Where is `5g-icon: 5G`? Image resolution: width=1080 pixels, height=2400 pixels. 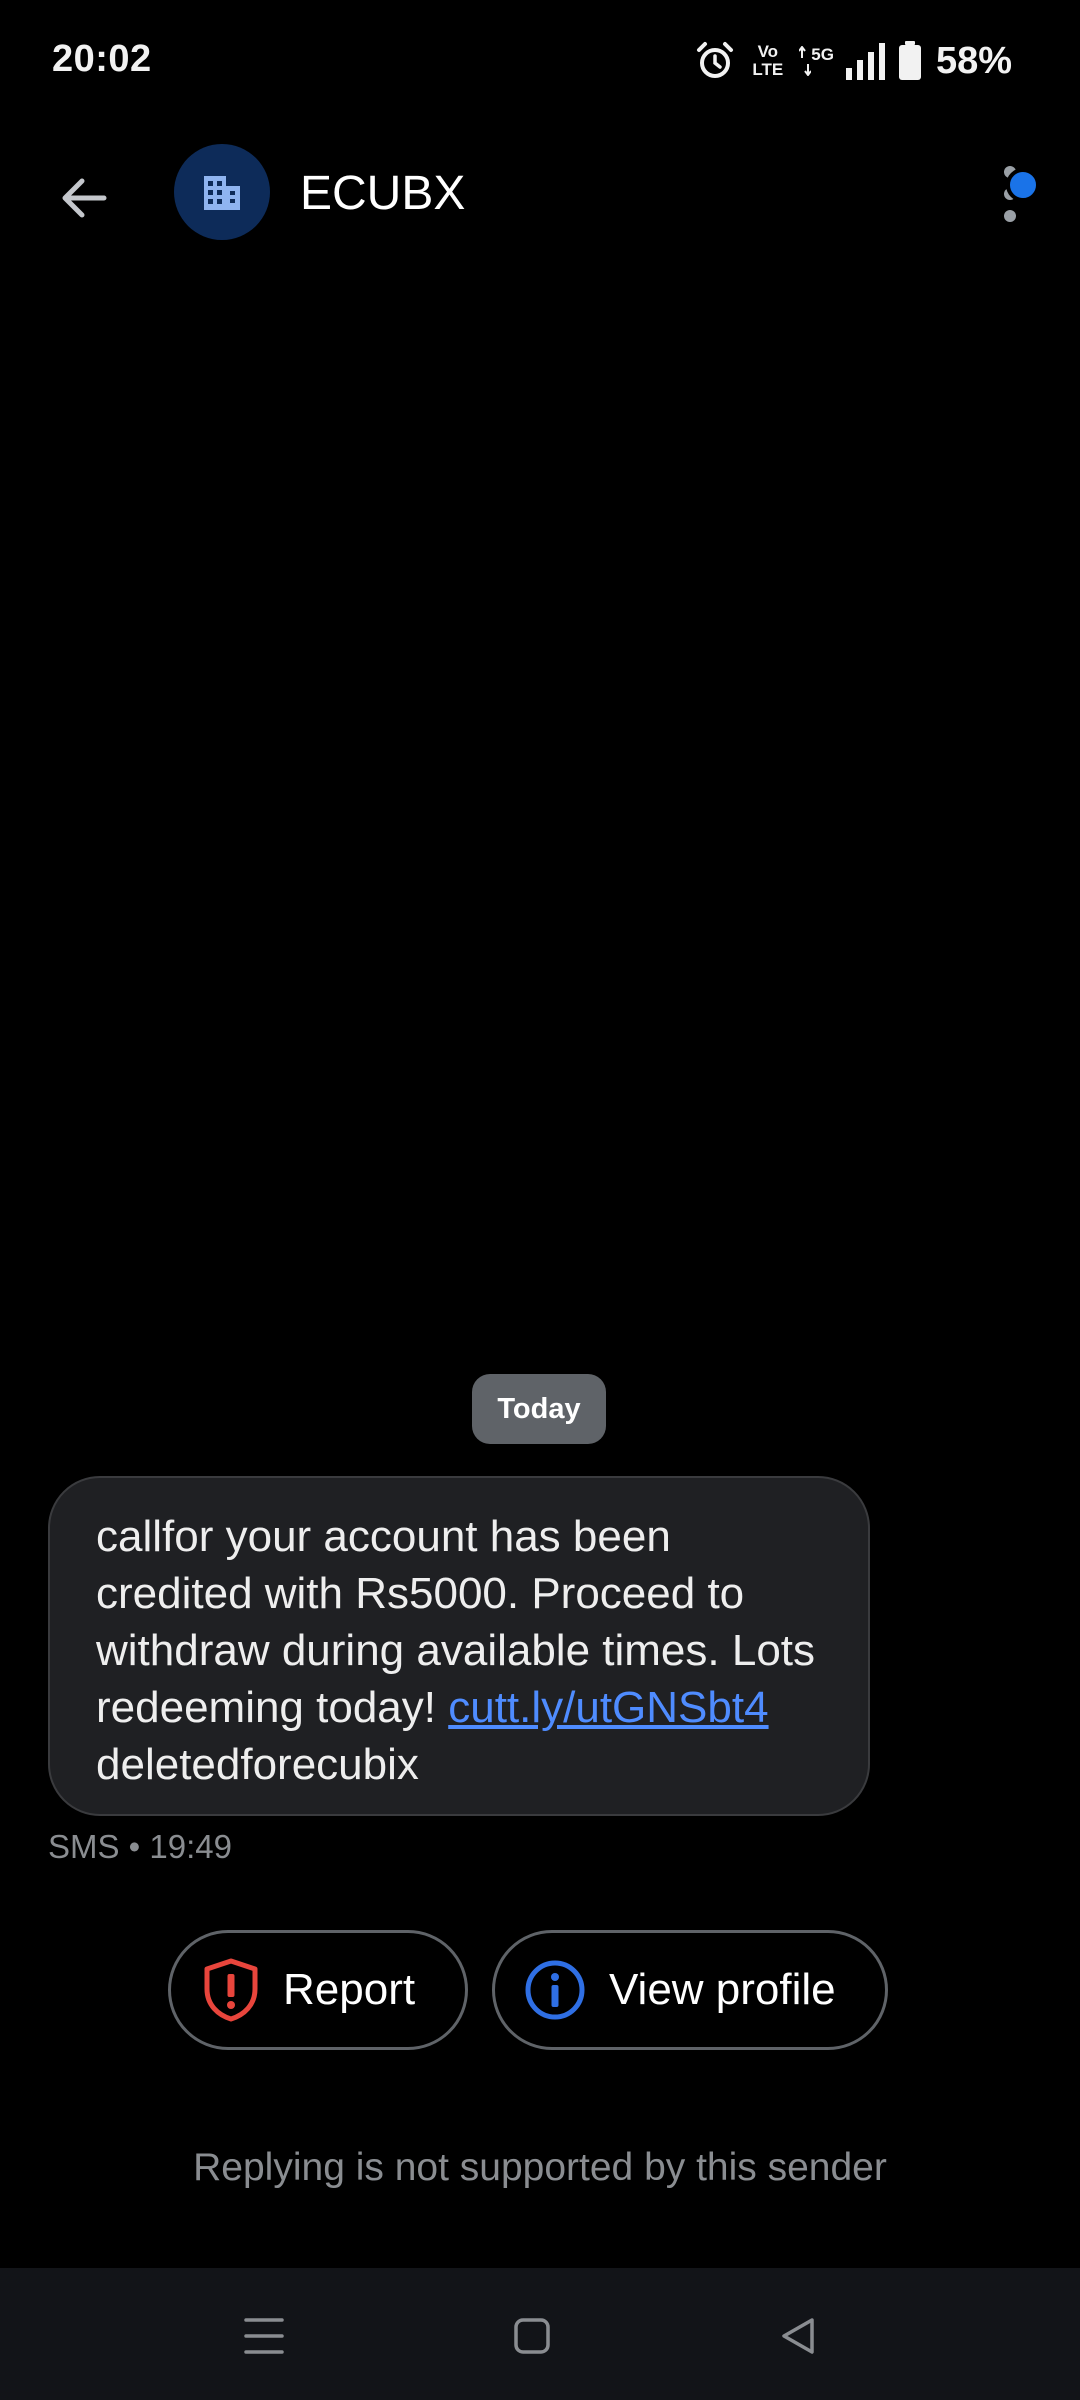
5g-icon: 5G is located at coordinates (816, 61).